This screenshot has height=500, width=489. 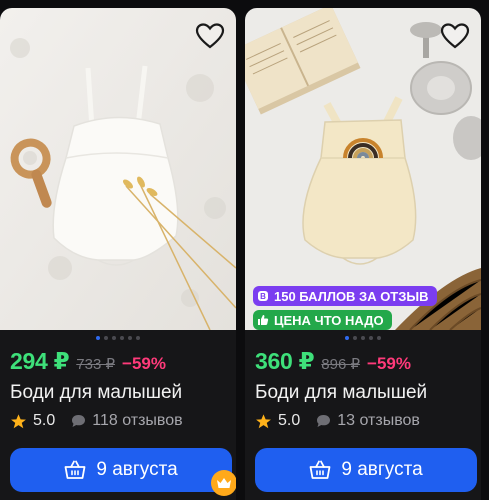 What do you see at coordinates (341, 364) in the screenshot?
I see `old-price: 896 ₽` at bounding box center [341, 364].